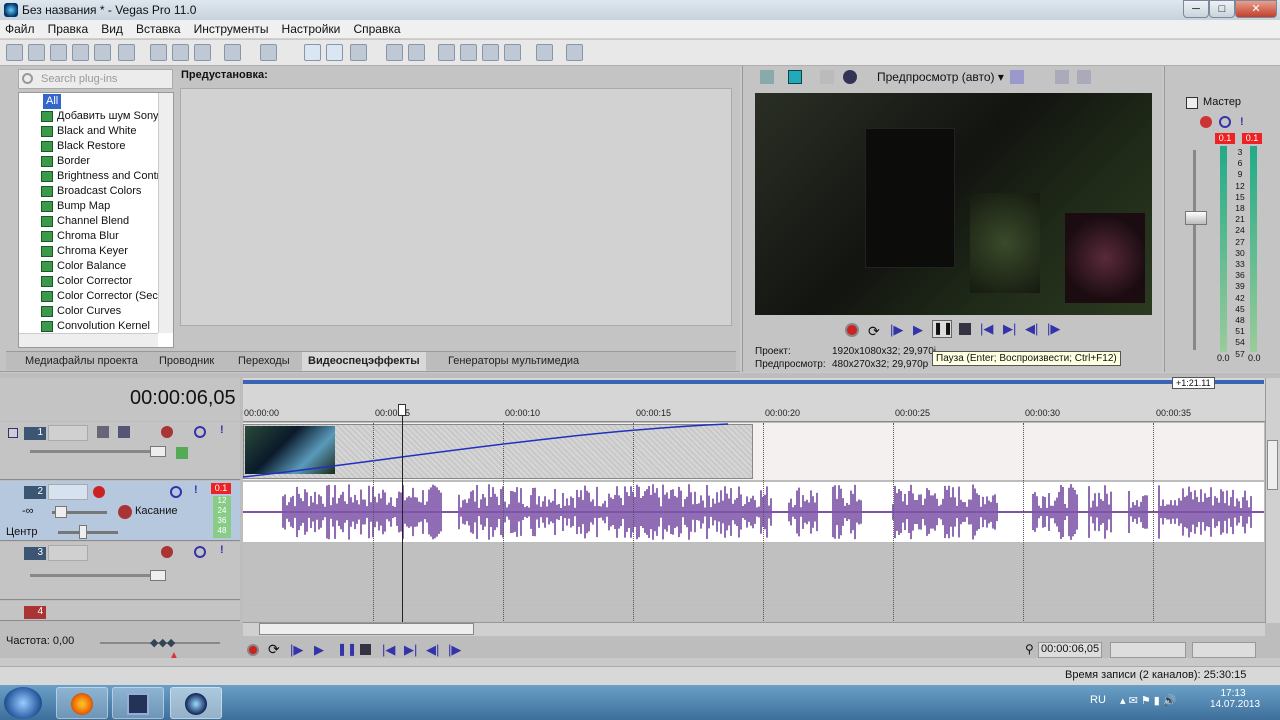 This screenshot has width=1280, height=720. I want to click on tree-item: Chroma Keyer, so click(84, 251).